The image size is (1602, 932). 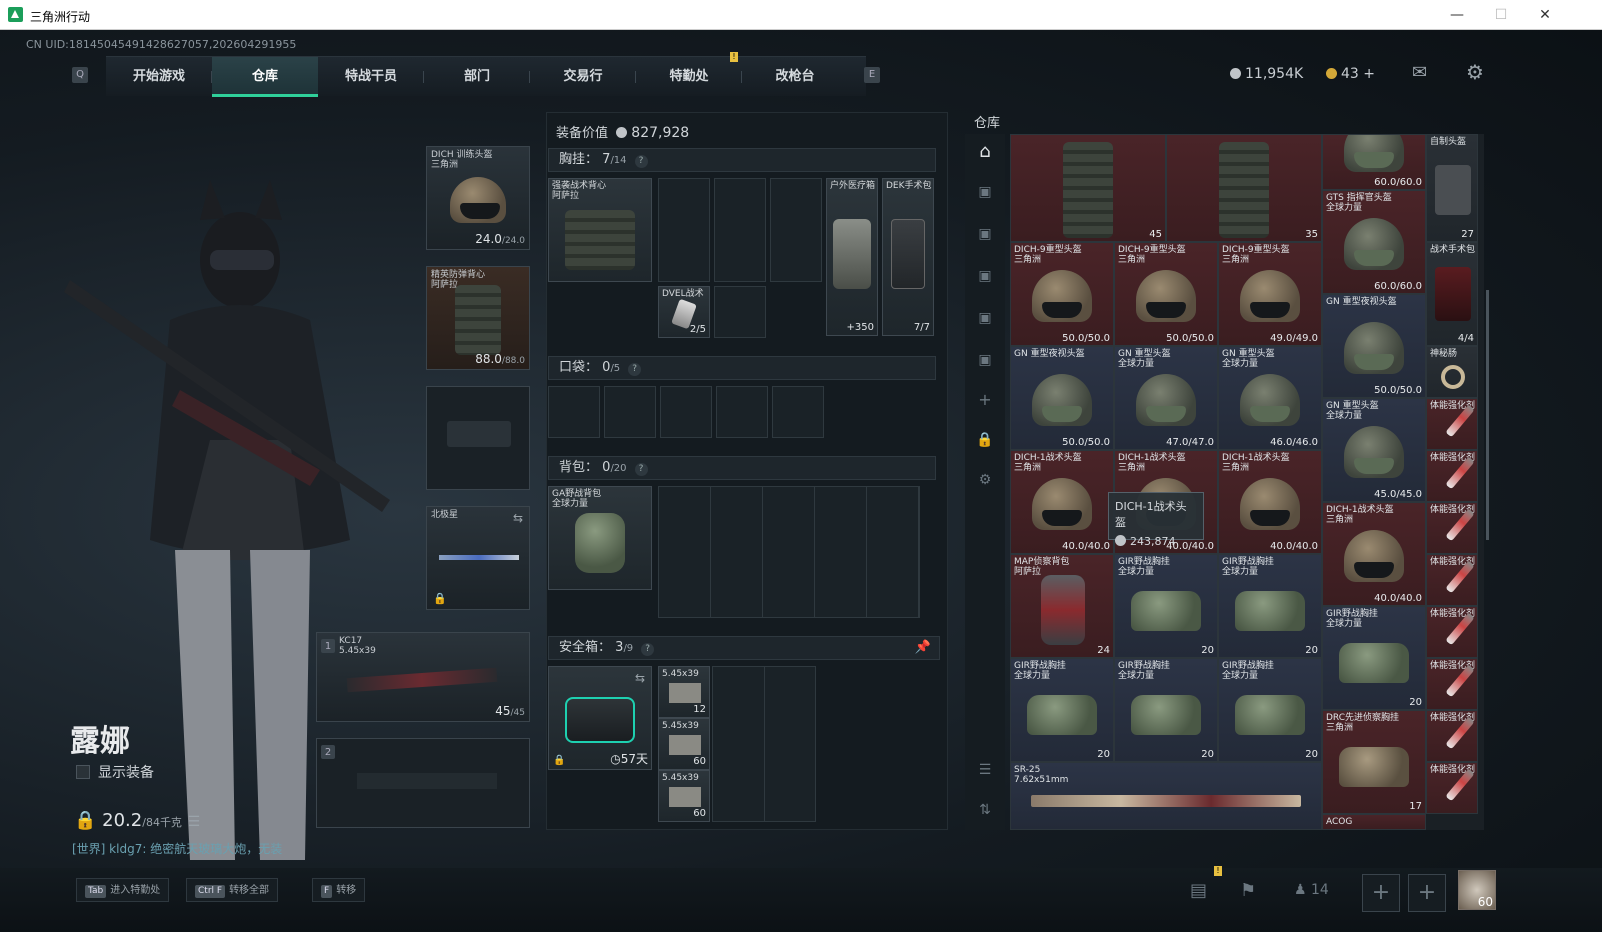 I want to click on backpack-grid, so click(x=789, y=552).